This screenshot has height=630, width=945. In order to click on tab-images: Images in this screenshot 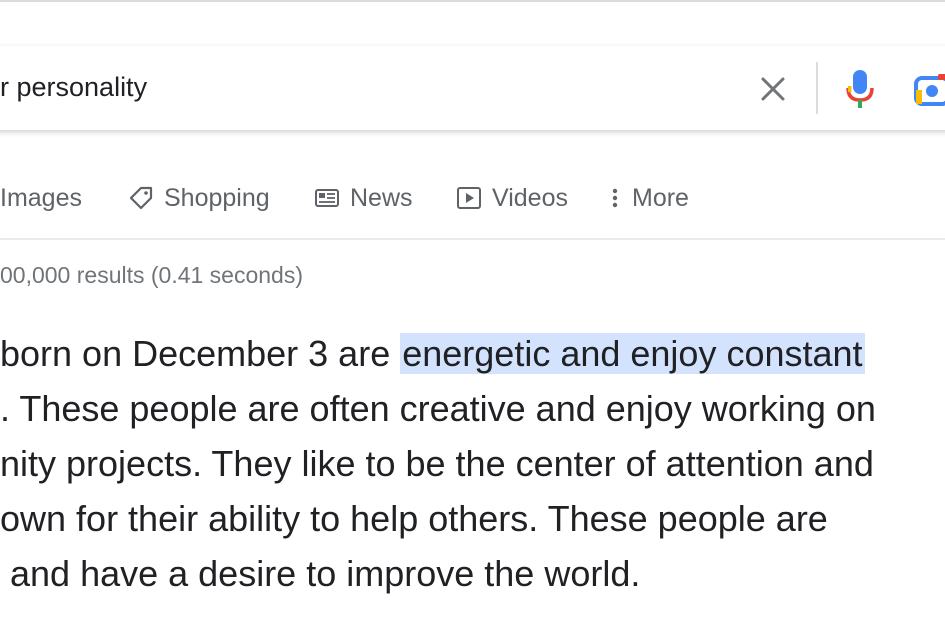, I will do `click(41, 198)`.